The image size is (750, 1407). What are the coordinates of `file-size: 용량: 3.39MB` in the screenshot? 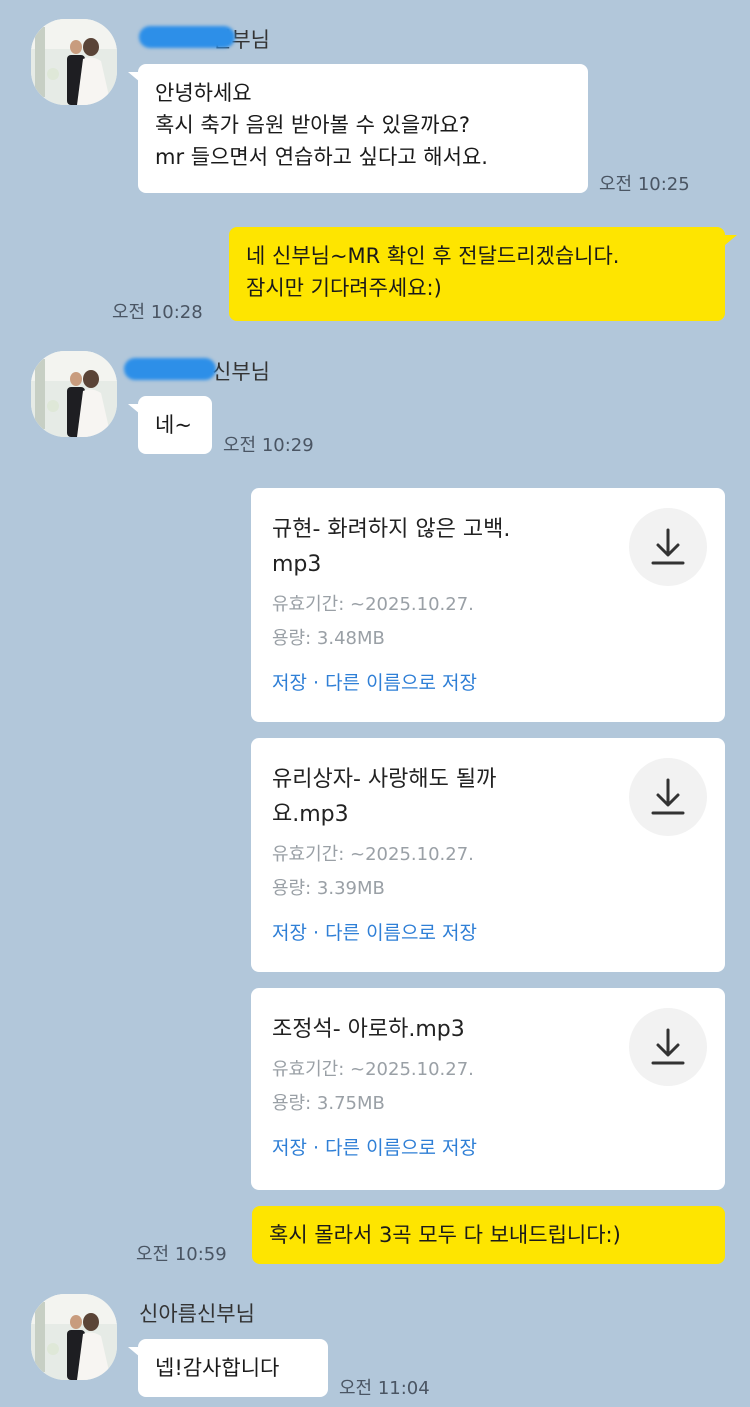 It's located at (328, 888).